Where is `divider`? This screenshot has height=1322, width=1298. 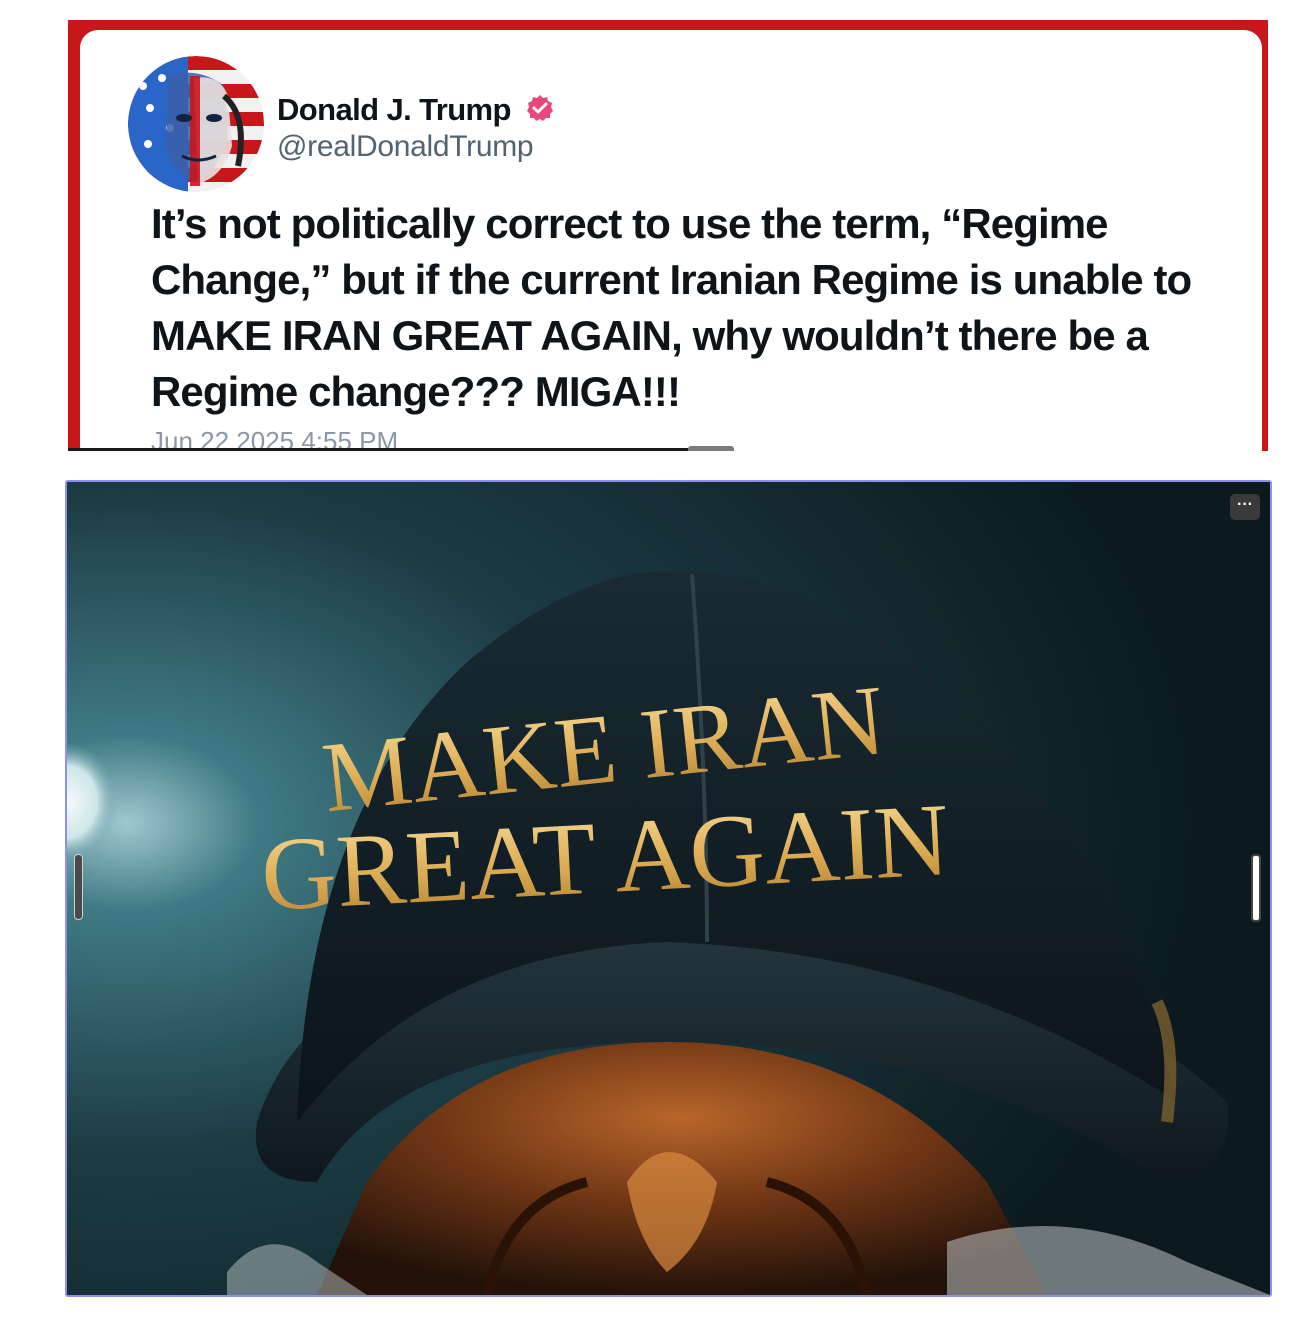
divider is located at coordinates (400, 449).